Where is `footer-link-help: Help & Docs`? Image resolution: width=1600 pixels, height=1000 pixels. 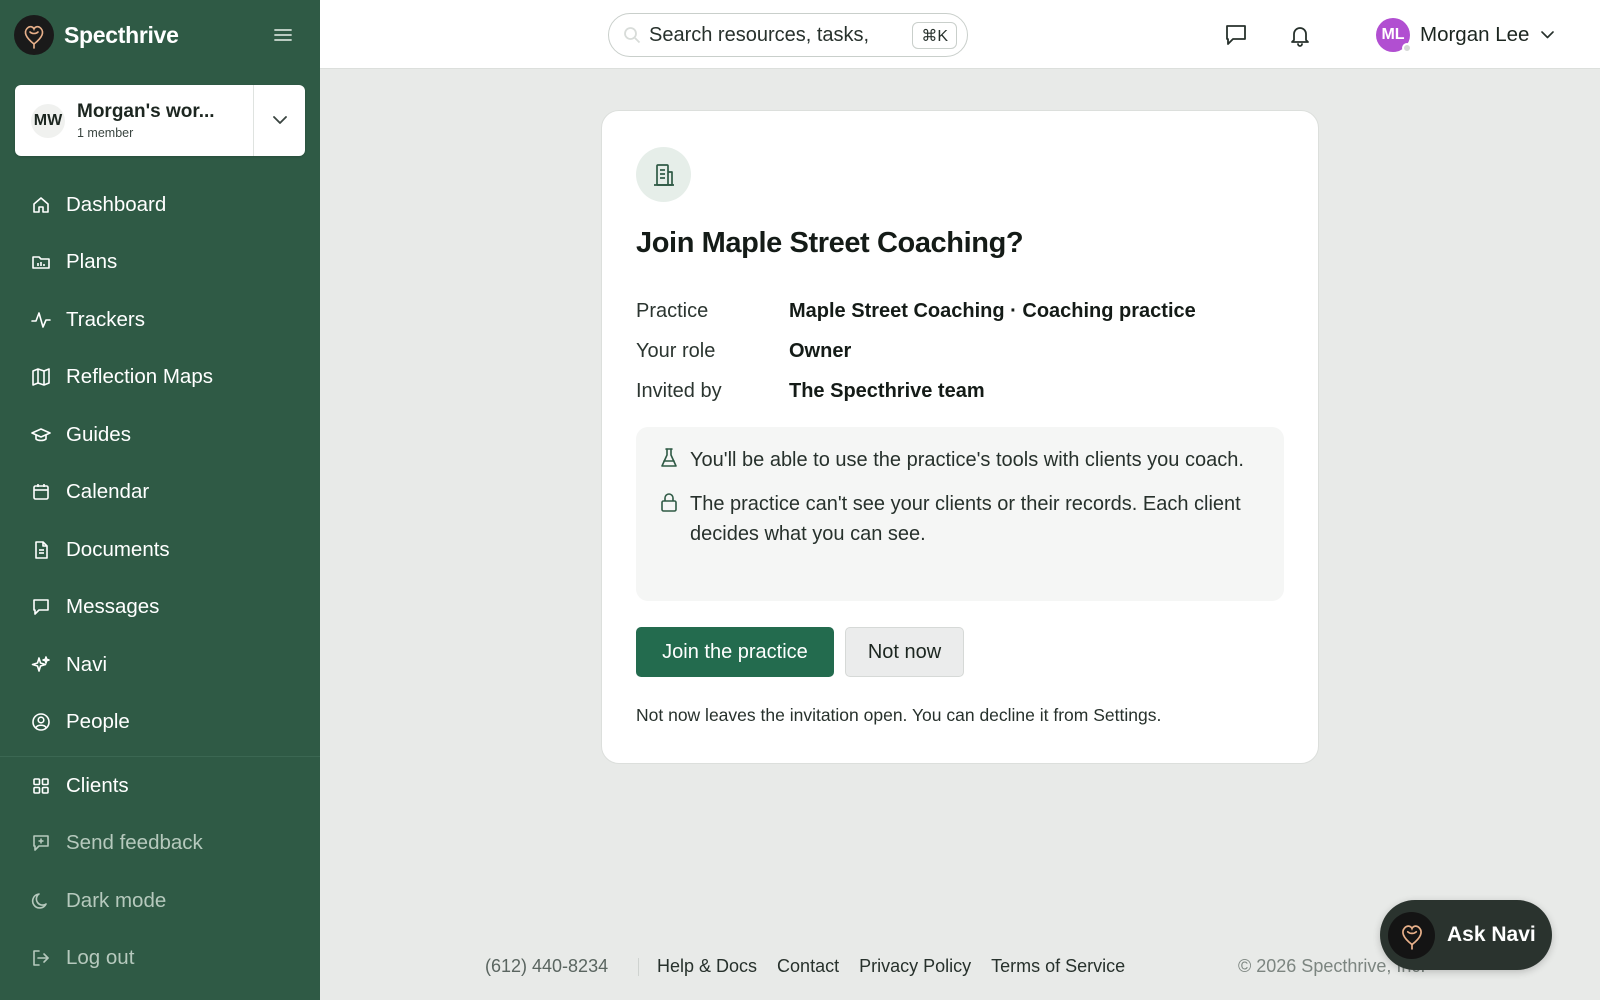
footer-link-help: Help & Docs is located at coordinates (707, 966).